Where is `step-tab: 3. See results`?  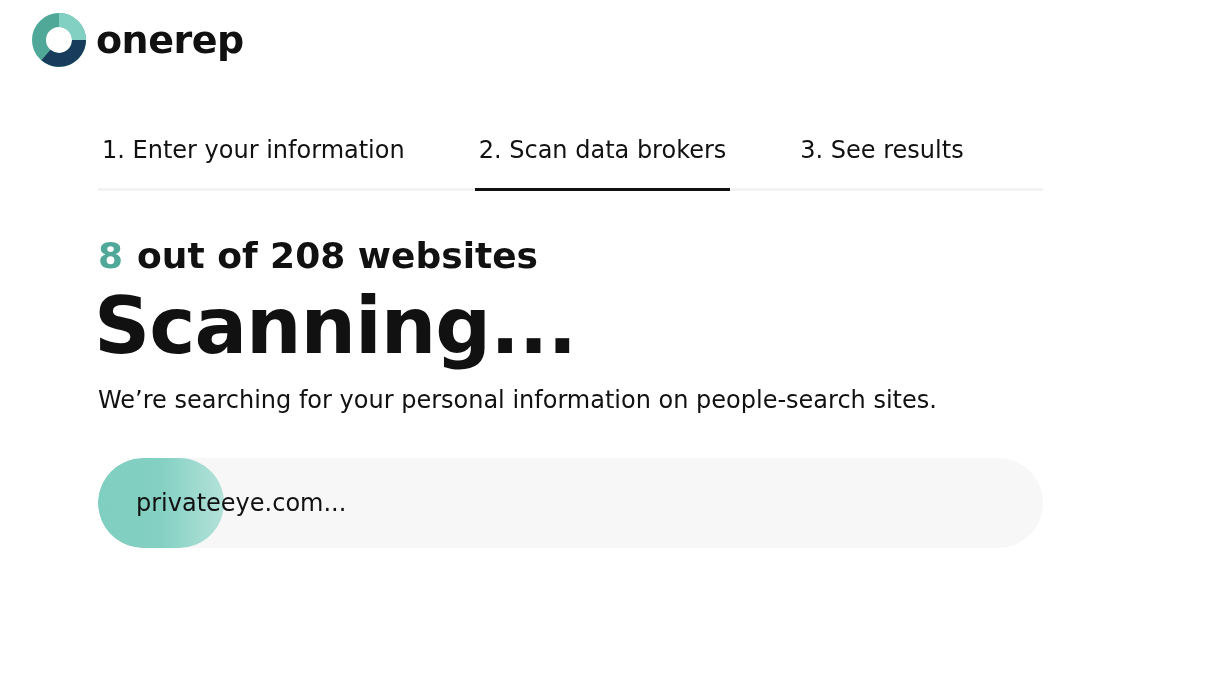
step-tab: 3. See results is located at coordinates (882, 154).